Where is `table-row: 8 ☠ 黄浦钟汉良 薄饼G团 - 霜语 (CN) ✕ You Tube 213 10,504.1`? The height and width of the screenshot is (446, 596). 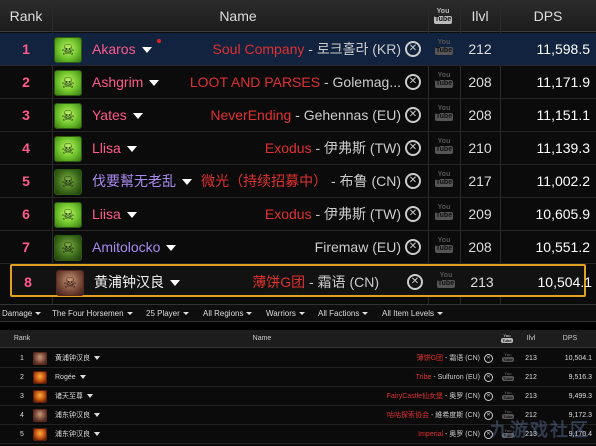 table-row: 8 ☠ 黄浦钟汉良 薄饼G团 - 霜语 (CN) ✕ You Tube 213 10,504.1 is located at coordinates (301, 281).